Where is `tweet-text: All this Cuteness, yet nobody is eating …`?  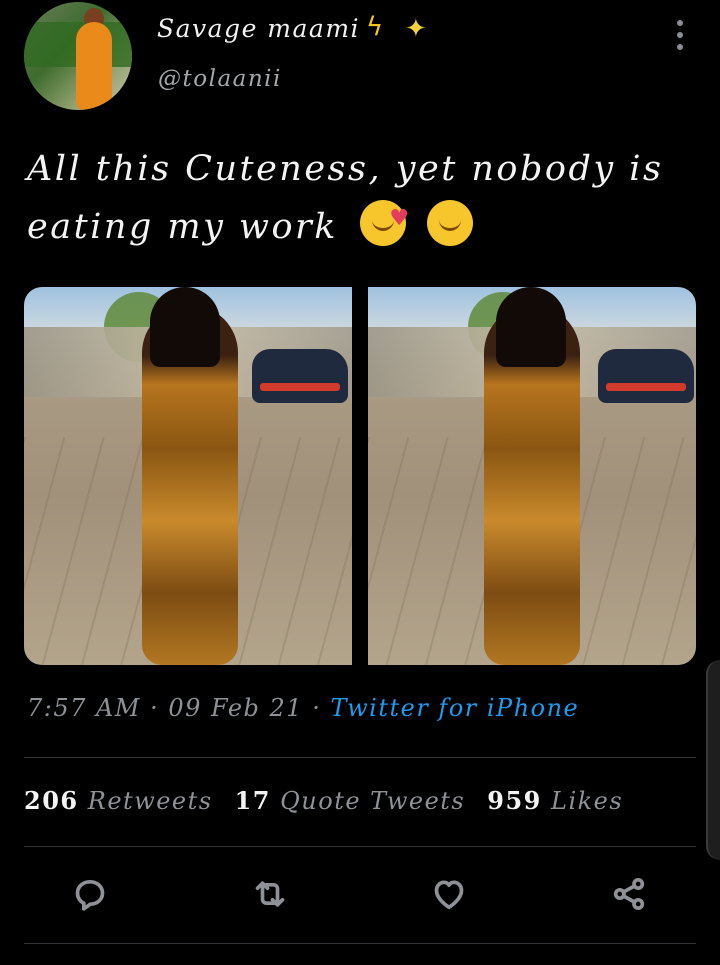 tweet-text: All this Cuteness, yet nobody is eating … is located at coordinates (357, 198).